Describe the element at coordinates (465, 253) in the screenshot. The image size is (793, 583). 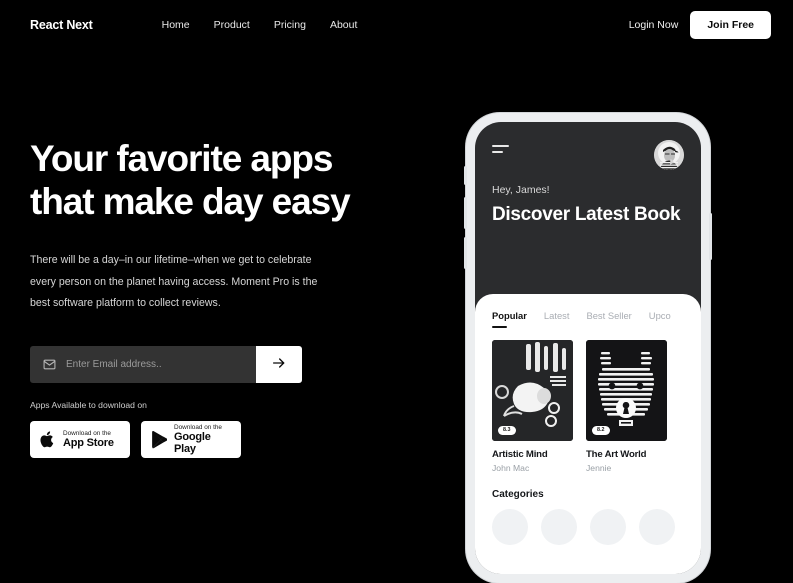
I see `phone-volume-down-button` at that location.